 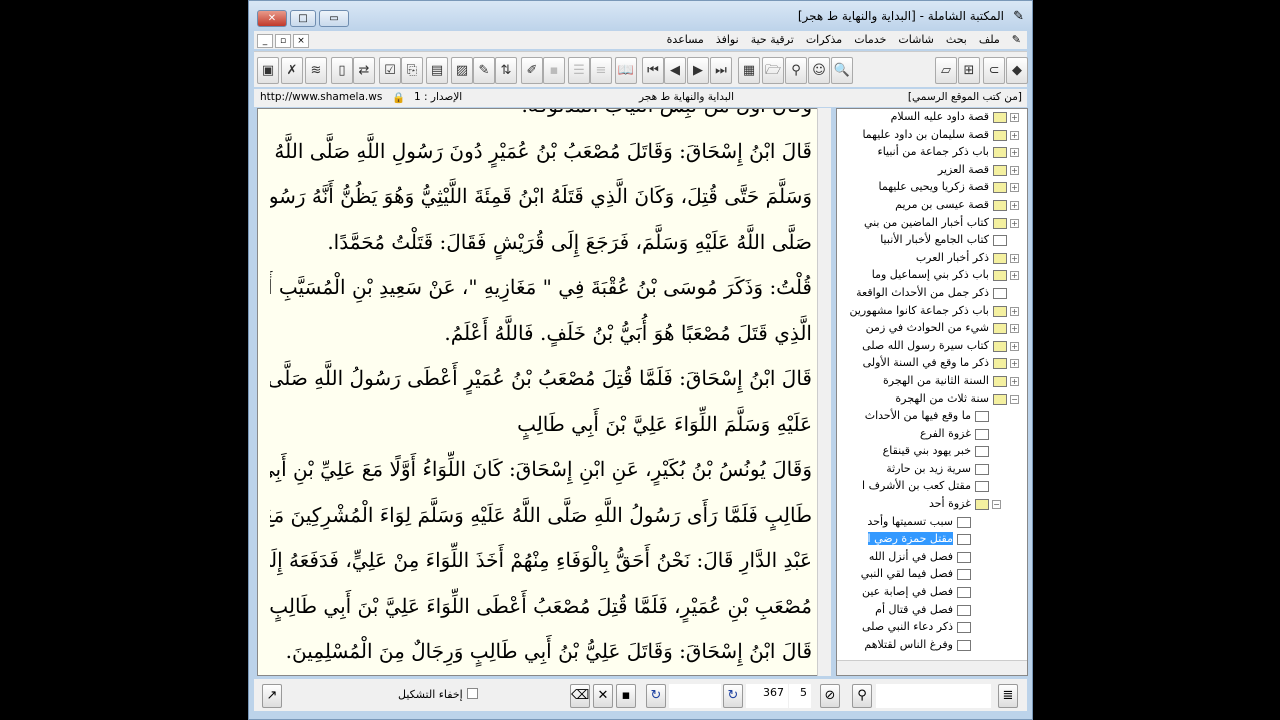 I want to click on tree-node: + باب ذكر جماعة من أنبياء, so click(x=932, y=153).